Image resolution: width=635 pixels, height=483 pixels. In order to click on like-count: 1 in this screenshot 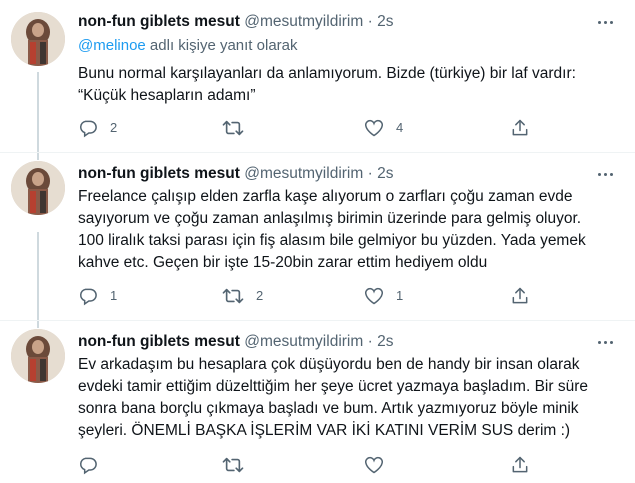, I will do `click(400, 295)`.